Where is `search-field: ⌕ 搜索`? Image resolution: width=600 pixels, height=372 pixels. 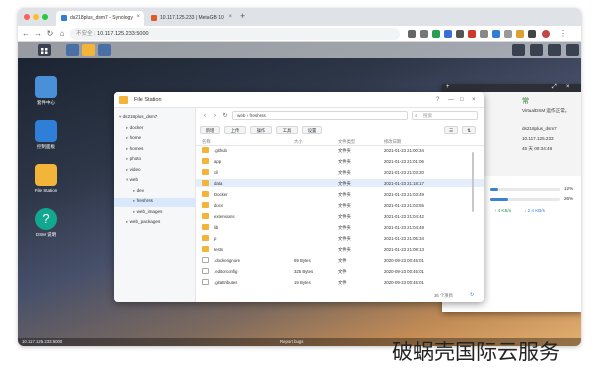
search-field: ⌕ 搜索 is located at coordinates (445, 115).